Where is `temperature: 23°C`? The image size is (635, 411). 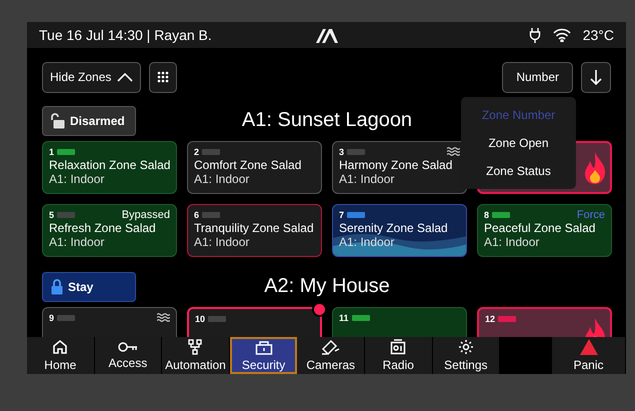 temperature: 23°C is located at coordinates (598, 35).